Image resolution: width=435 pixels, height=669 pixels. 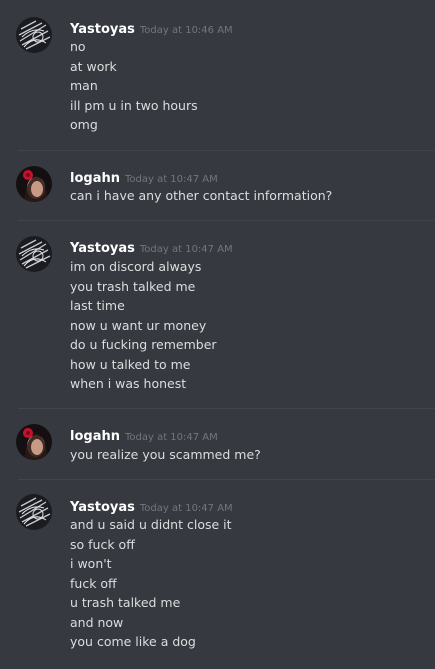 I want to click on message-line: omg, so click(x=84, y=124).